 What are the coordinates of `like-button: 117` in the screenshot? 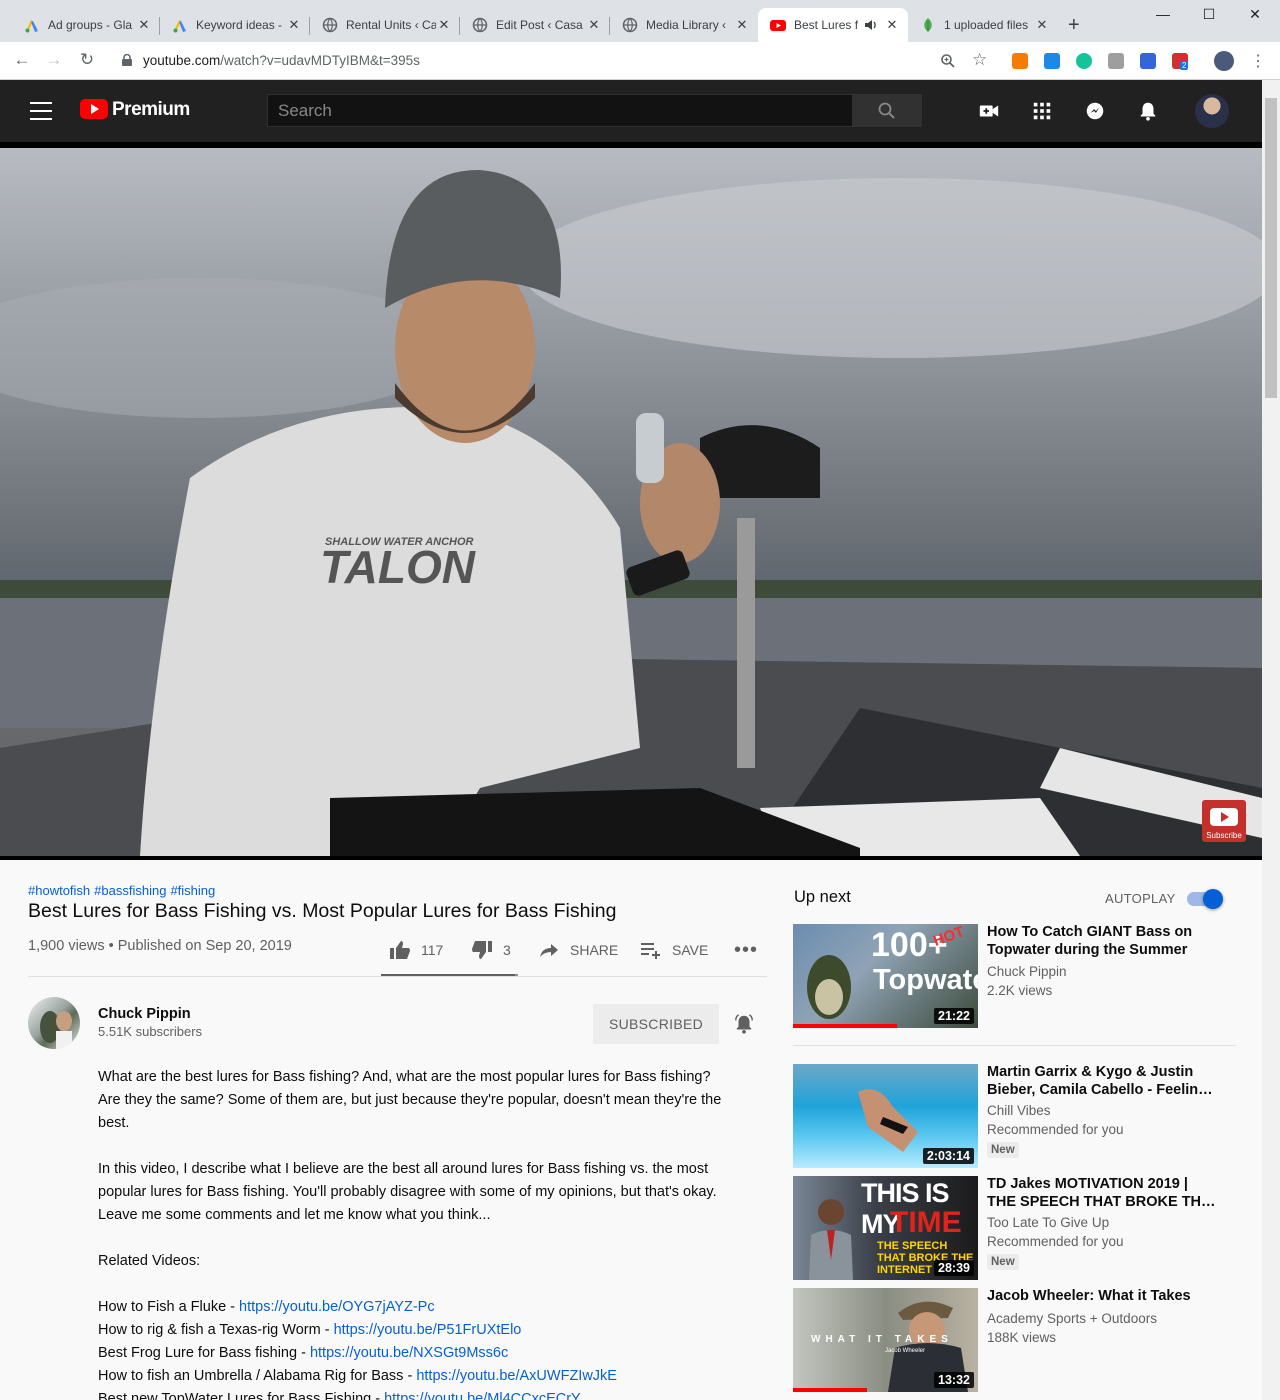 It's located at (416, 950).